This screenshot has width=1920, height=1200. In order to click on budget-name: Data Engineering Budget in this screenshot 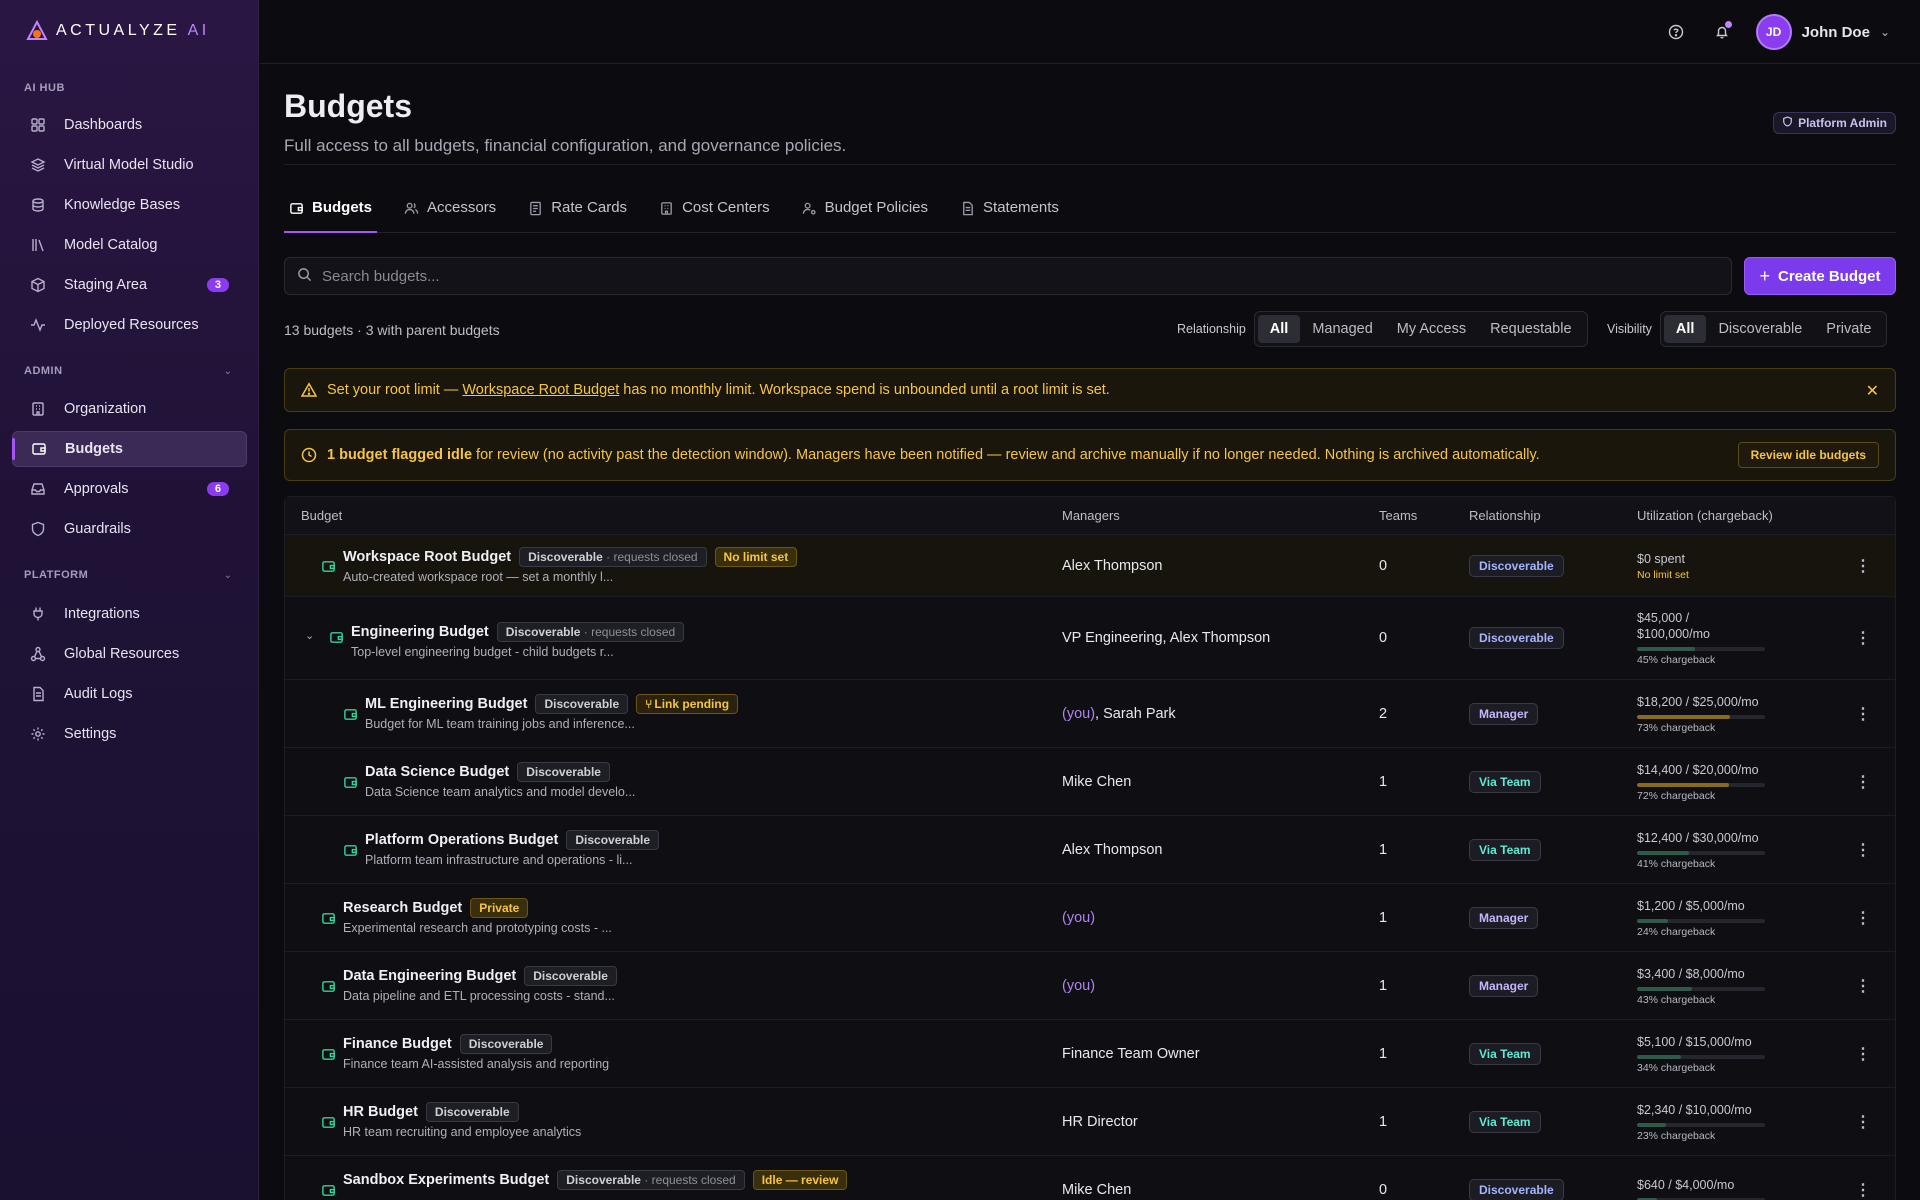, I will do `click(429, 976)`.